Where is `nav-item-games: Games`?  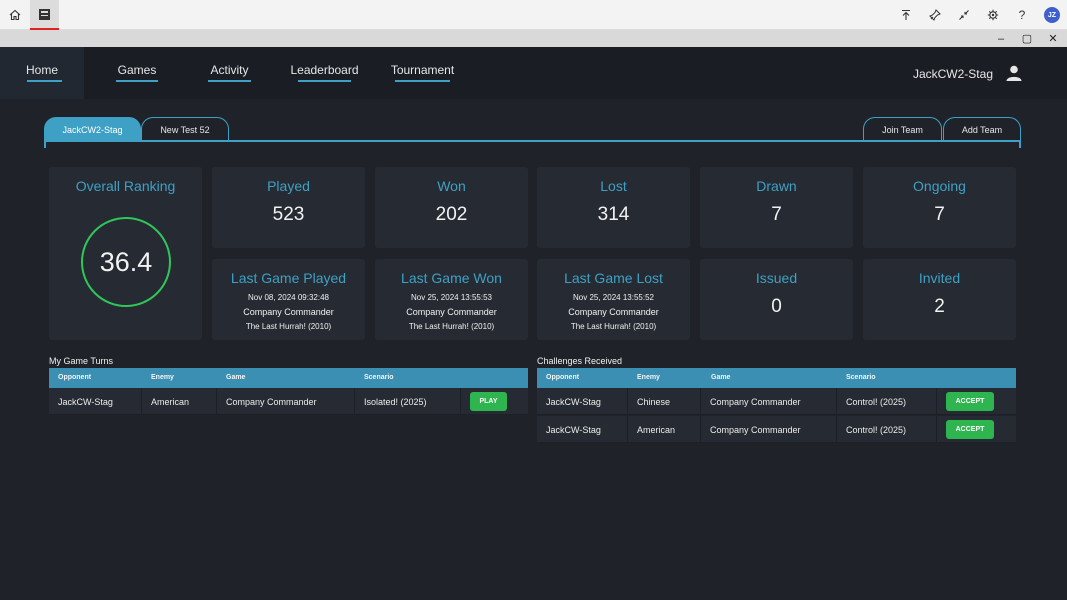
nav-item-games: Games is located at coordinates (137, 73).